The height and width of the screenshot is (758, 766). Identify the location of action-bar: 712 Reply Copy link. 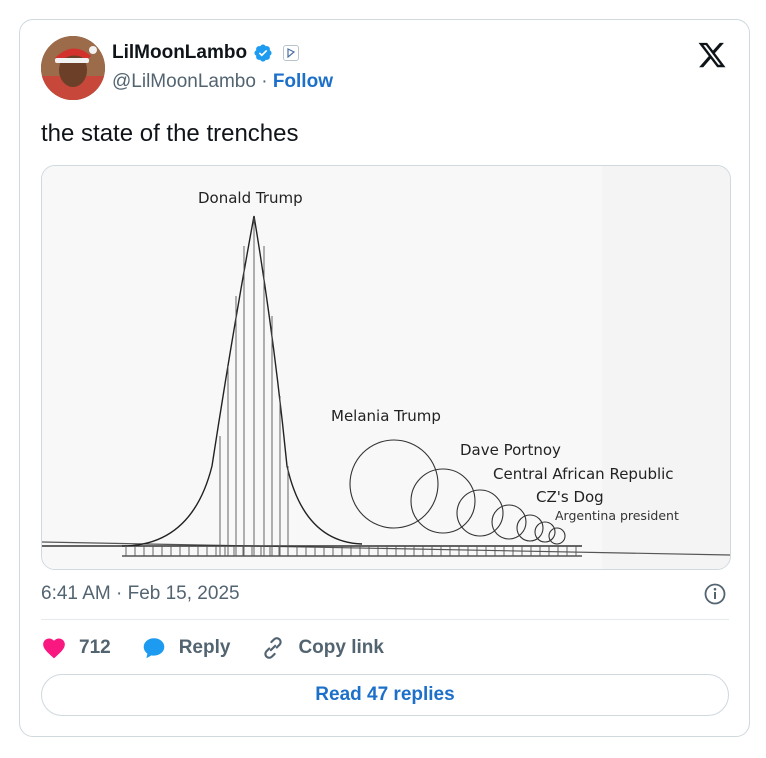
(227, 648).